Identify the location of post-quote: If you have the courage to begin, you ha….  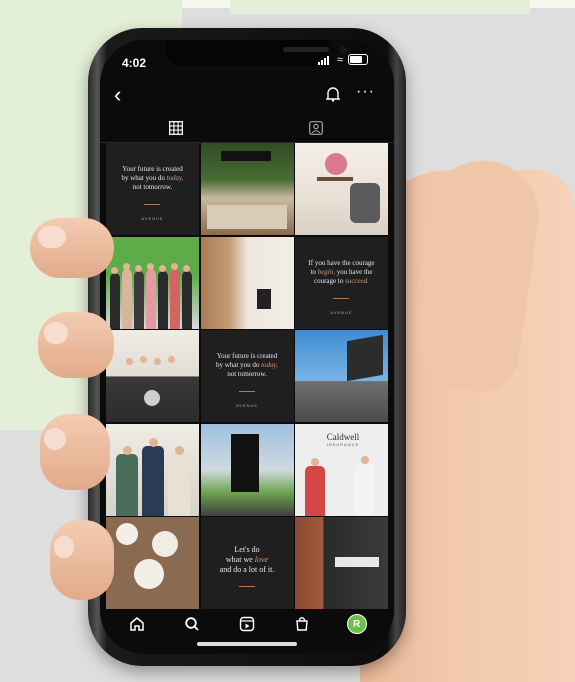
(341, 271).